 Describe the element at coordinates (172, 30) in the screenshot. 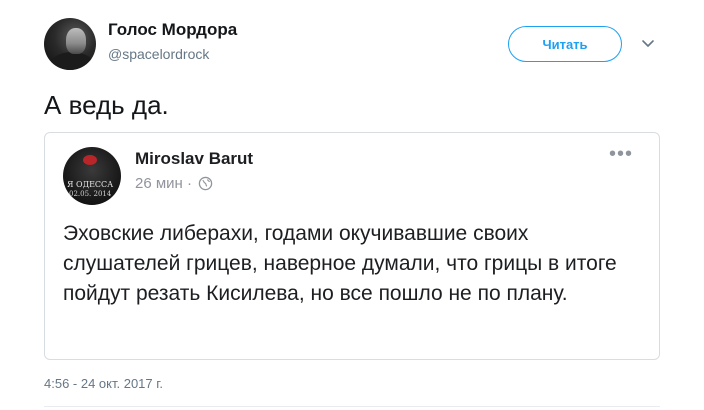

I see `author-display-name: Голос Мордора` at that location.